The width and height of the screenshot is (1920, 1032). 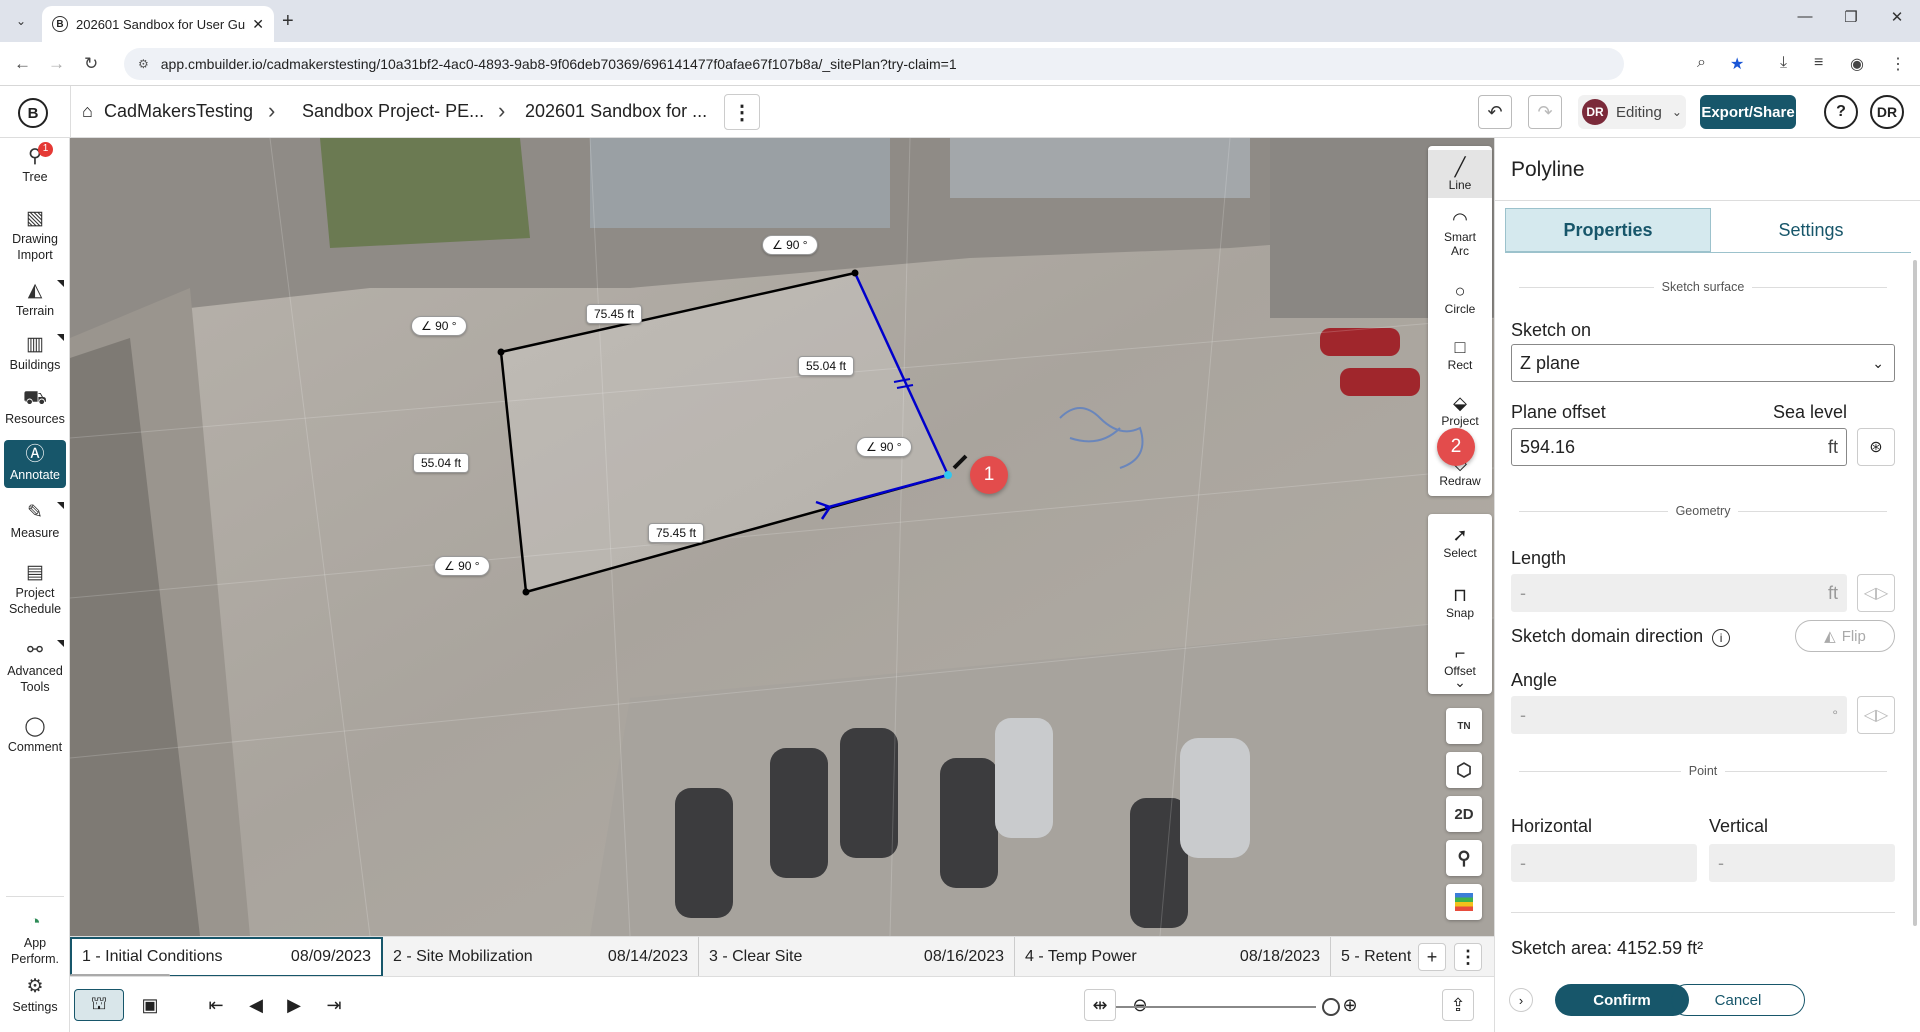 What do you see at coordinates (256, 1005) in the screenshot?
I see `previous-button: ◀` at bounding box center [256, 1005].